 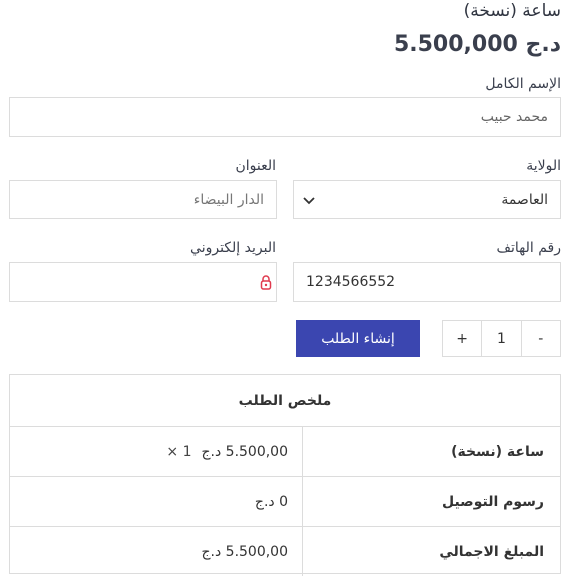 I want to click on summary-row-shipping: رسوم التوصيل 0 د.ج, so click(x=285, y=502).